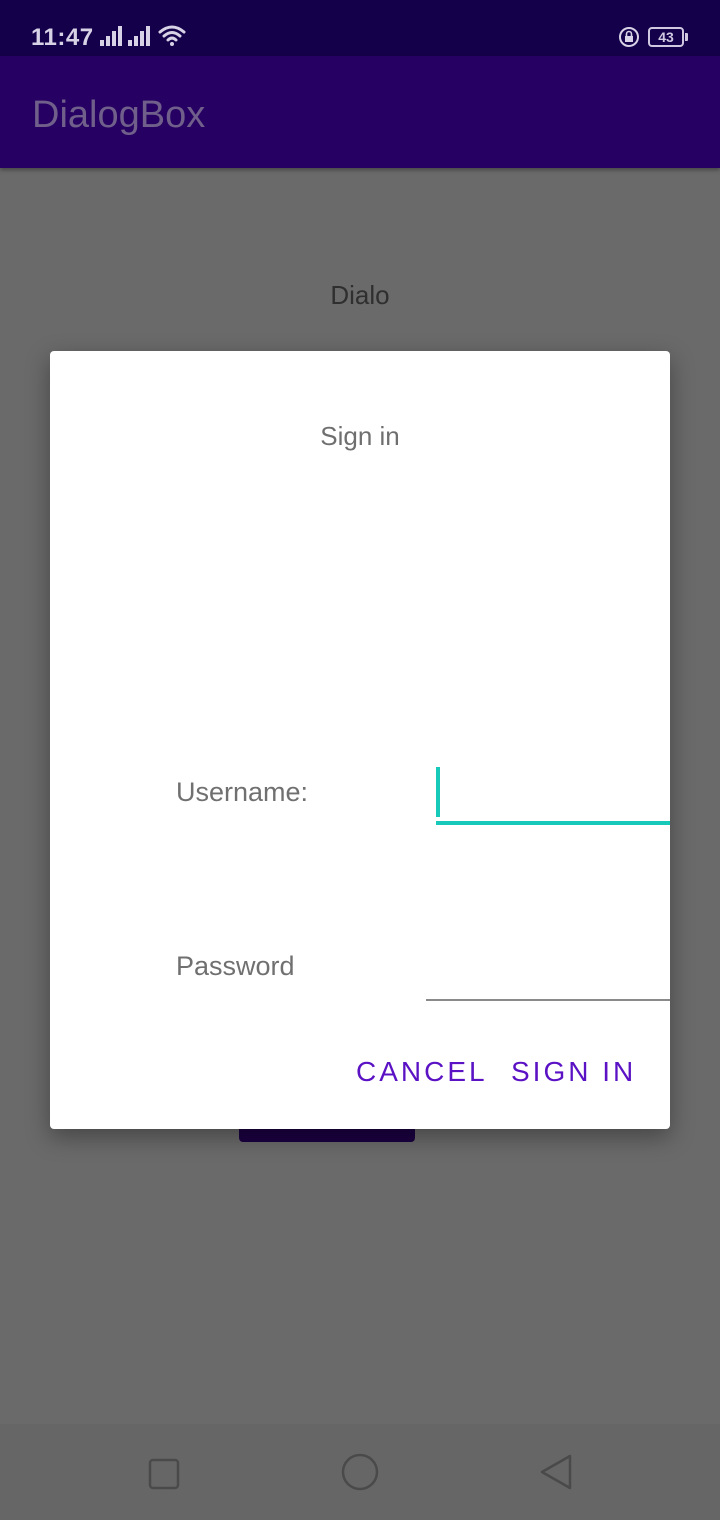 The width and height of the screenshot is (720, 1520). Describe the element at coordinates (553, 795) in the screenshot. I see `username-input` at that location.